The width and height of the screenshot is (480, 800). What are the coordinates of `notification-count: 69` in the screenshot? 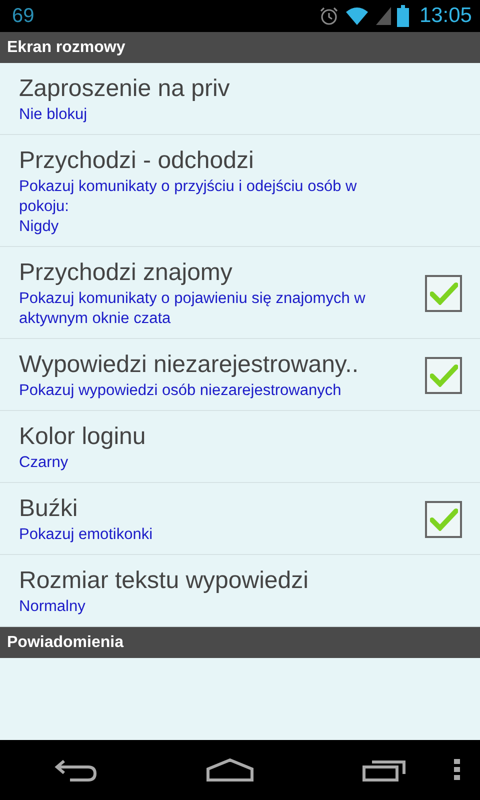 It's located at (23, 16).